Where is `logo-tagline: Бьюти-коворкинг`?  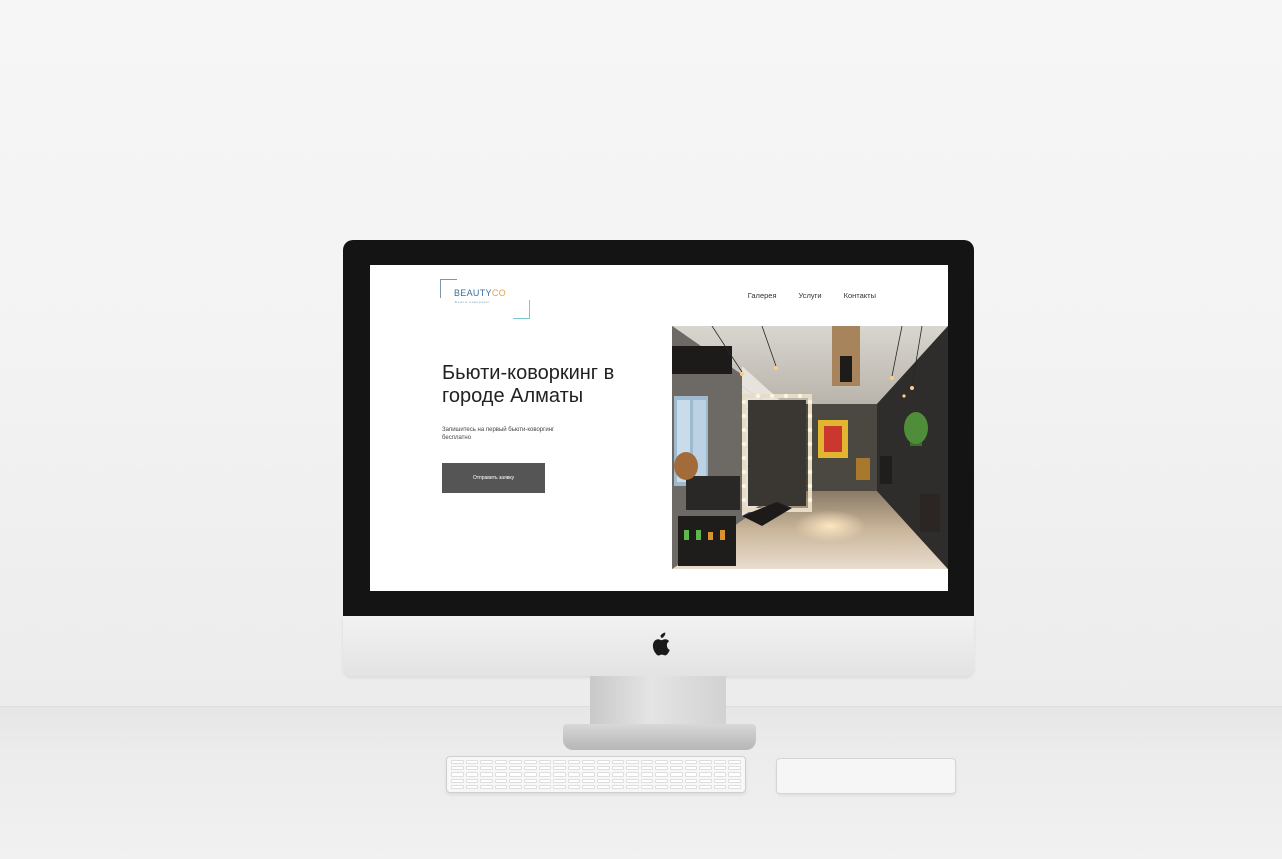 logo-tagline: Бьюти-коворкинг is located at coordinates (473, 302).